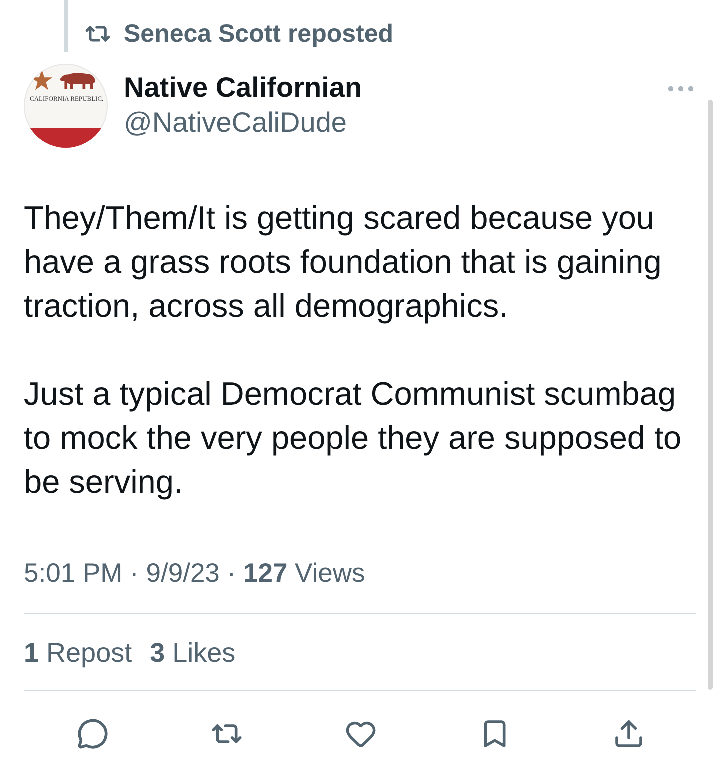 This screenshot has width=720, height=762. Describe the element at coordinates (343, 262) in the screenshot. I see `tweet-text: They/Them/It is getting scared because you have a grass roots foundation that is gaining traction, across all demographics.` at that location.